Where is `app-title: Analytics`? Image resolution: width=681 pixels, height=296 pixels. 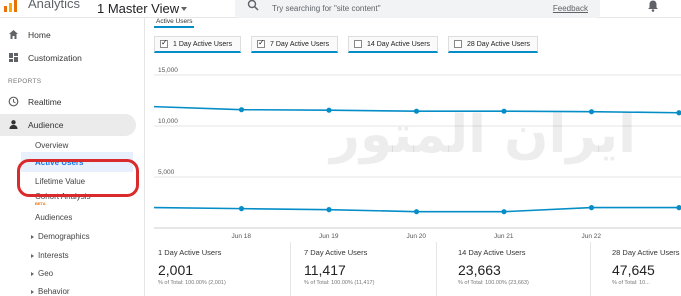 app-title: Analytics is located at coordinates (54, 5).